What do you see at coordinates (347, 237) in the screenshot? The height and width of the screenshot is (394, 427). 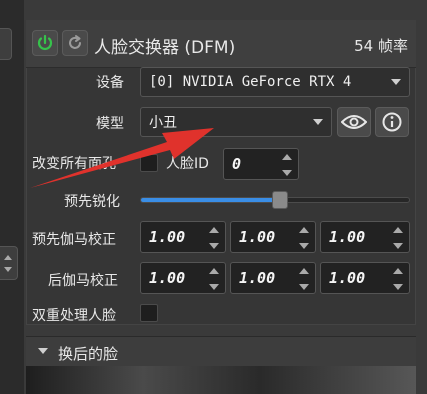 I see `pre-gamma-blue-value: 1.00` at bounding box center [347, 237].